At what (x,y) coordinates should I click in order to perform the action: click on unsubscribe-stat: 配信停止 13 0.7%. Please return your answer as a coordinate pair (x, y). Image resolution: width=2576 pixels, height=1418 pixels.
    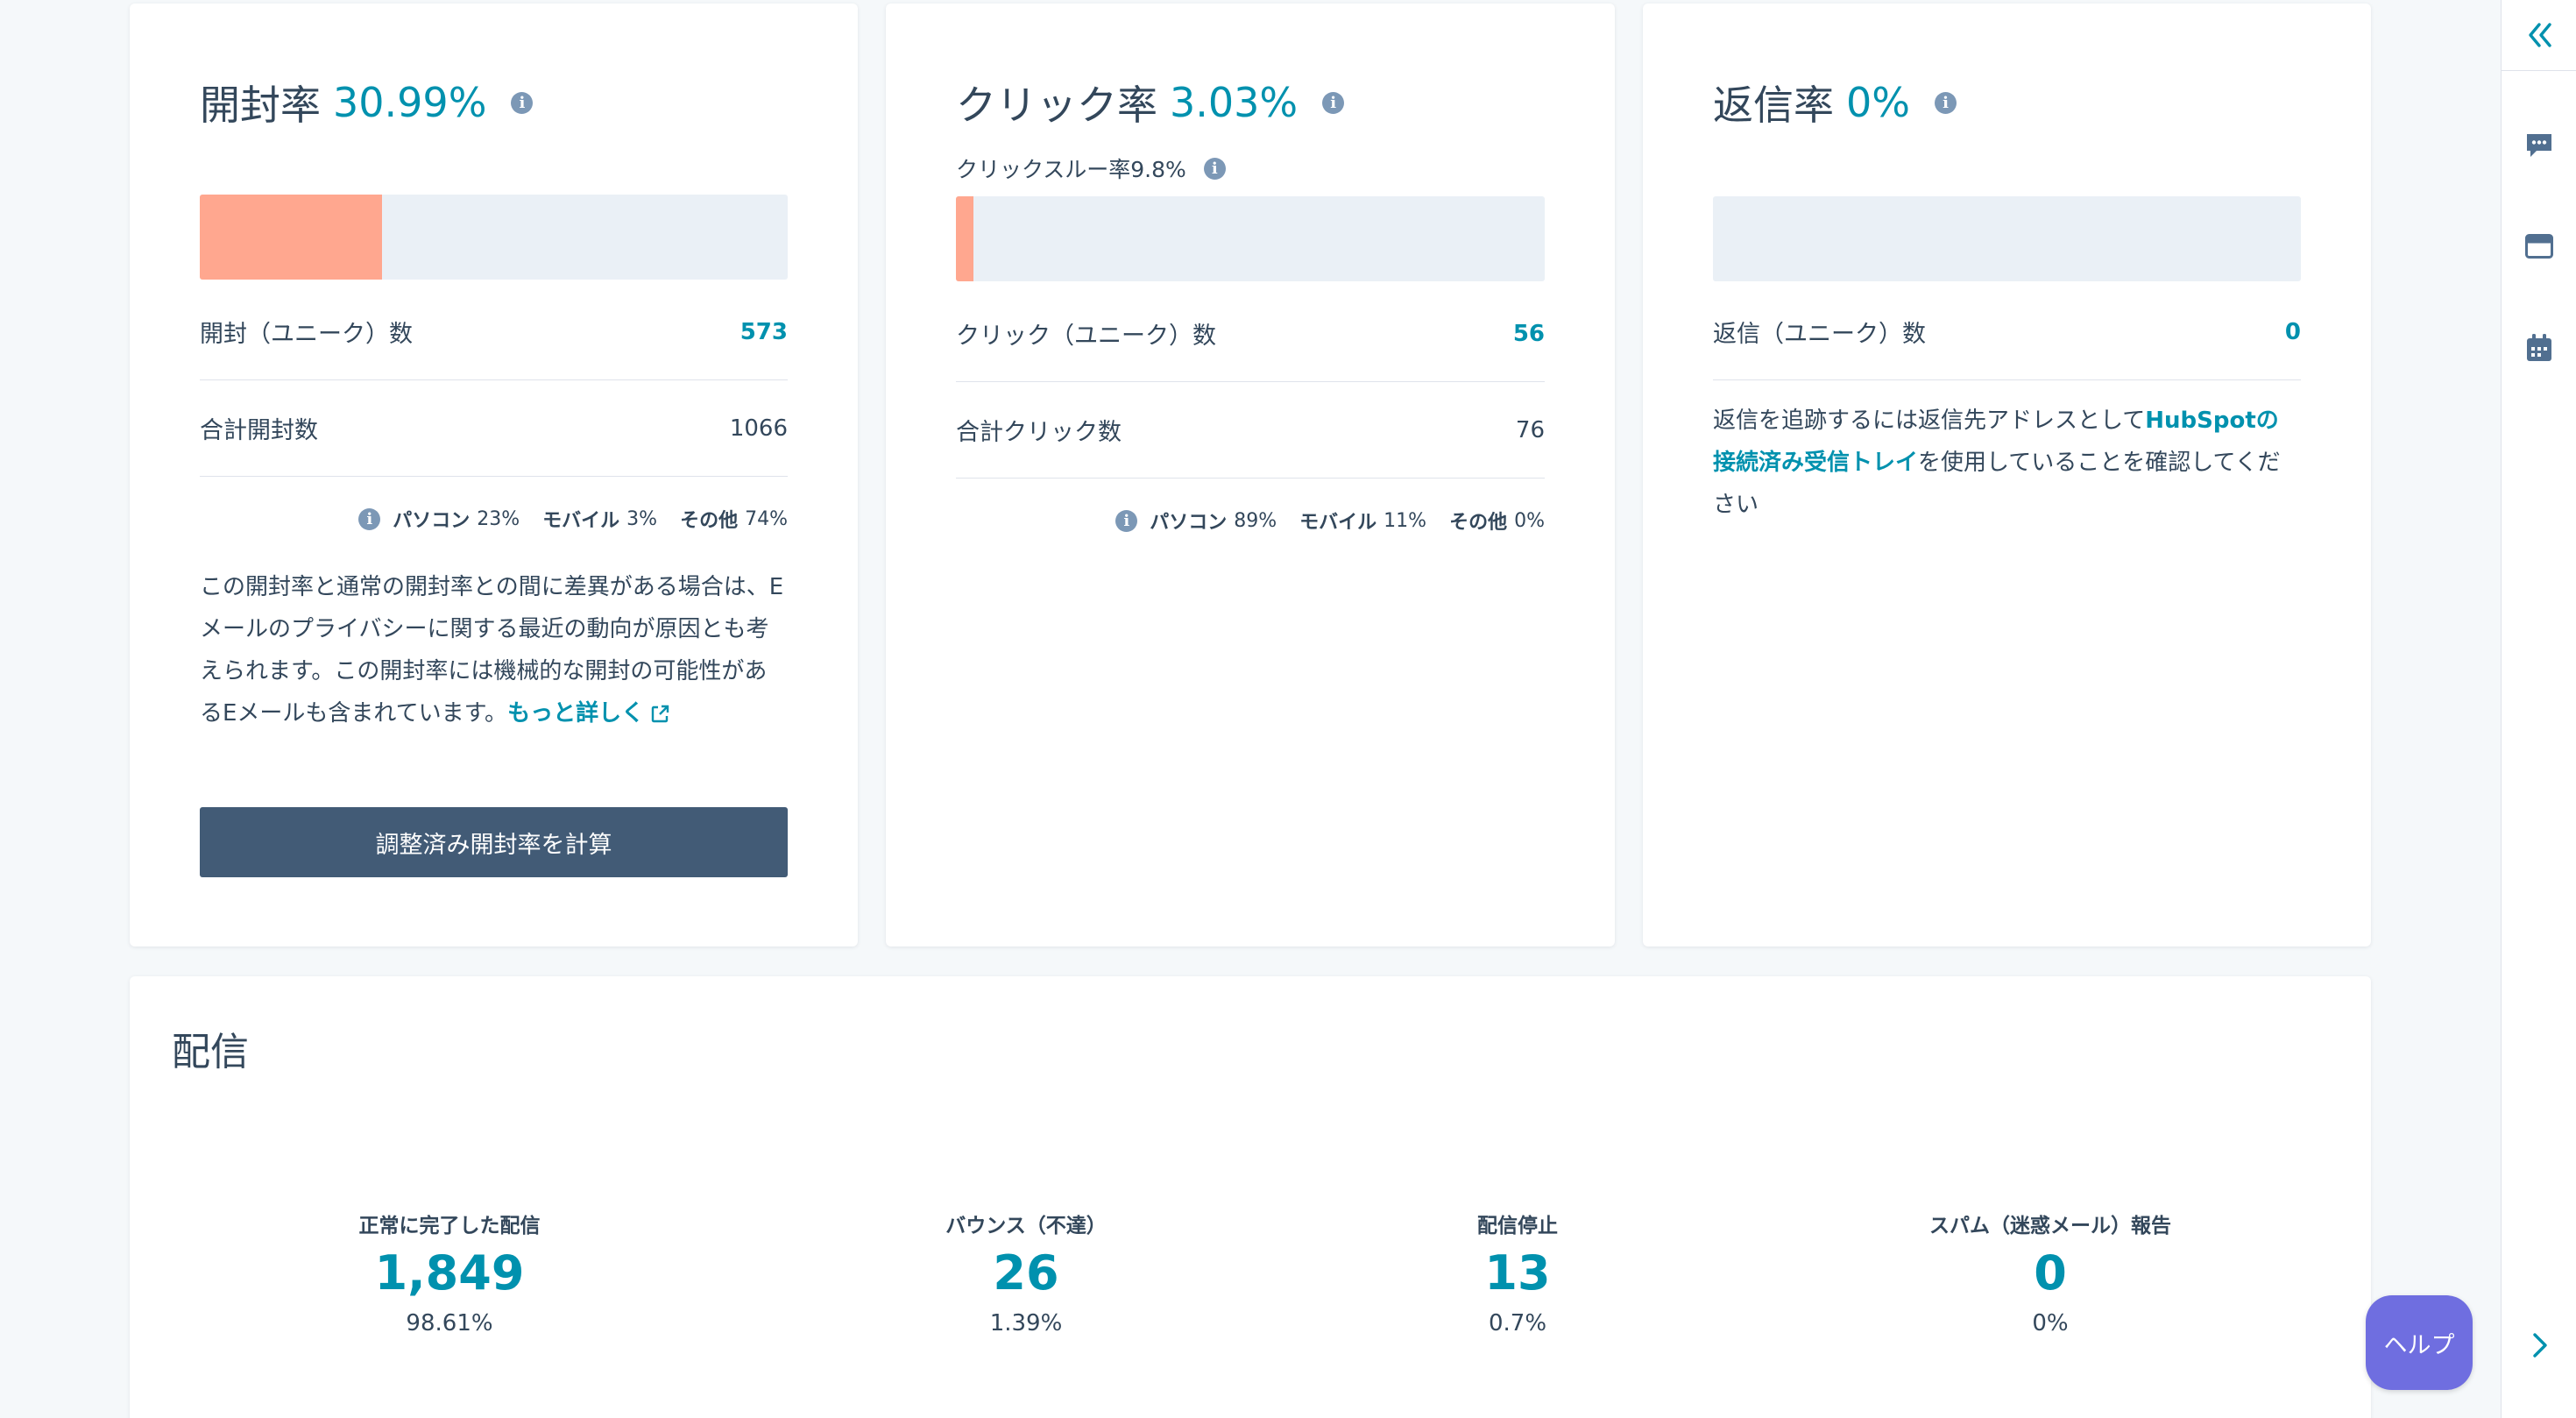
    Looking at the image, I should click on (1518, 1272).